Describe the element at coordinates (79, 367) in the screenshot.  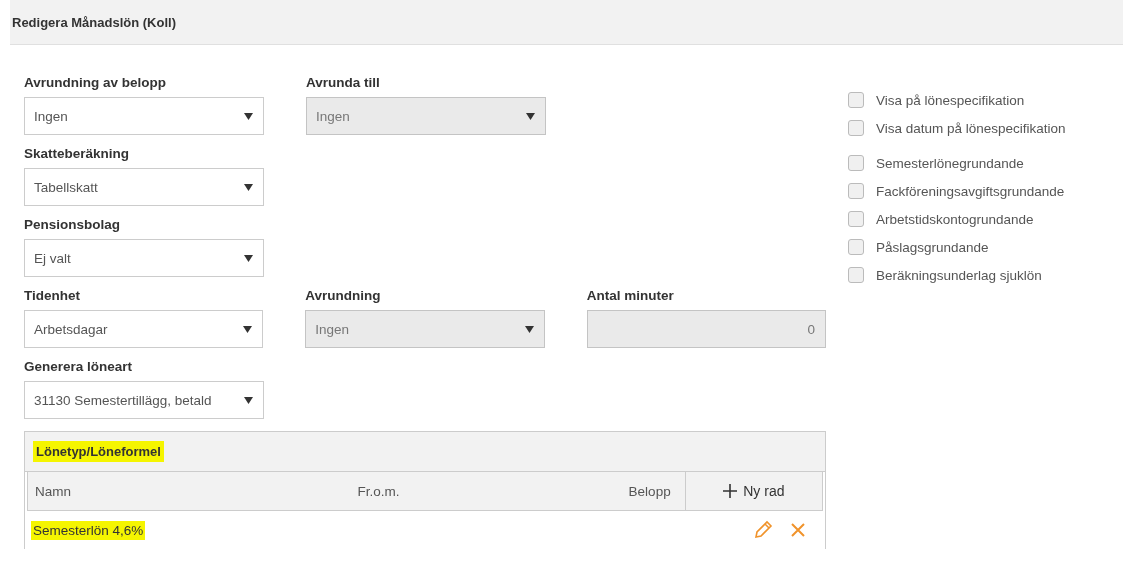
I see `field-label: Generera löneart` at that location.